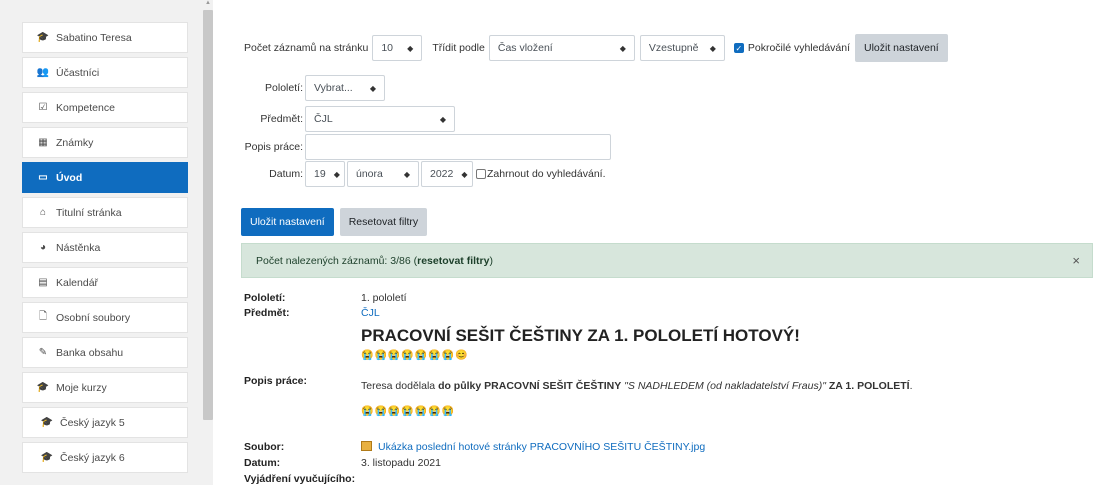  What do you see at coordinates (447, 174) in the screenshot?
I see `year-select: 2022 ◆` at bounding box center [447, 174].